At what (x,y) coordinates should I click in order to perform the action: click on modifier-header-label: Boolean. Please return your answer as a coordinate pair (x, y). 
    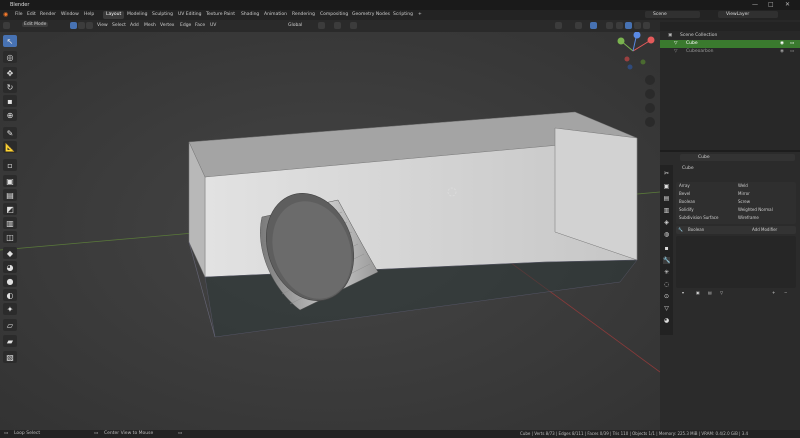
    Looking at the image, I should click on (696, 229).